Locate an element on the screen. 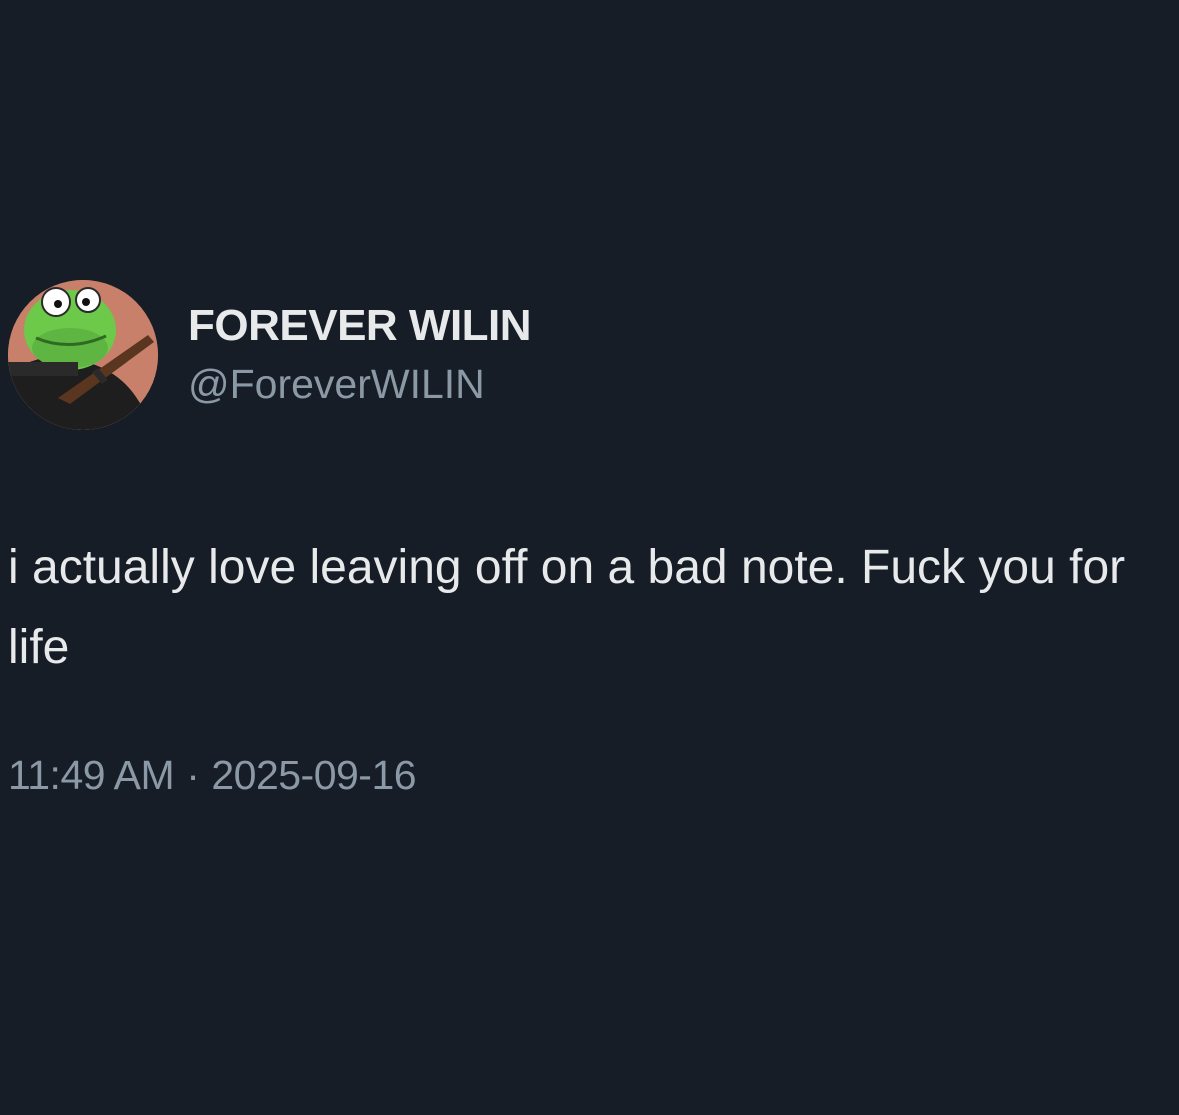  tweet-header: FOREVER WILIN @ForeverWILIN is located at coordinates (588, 355).